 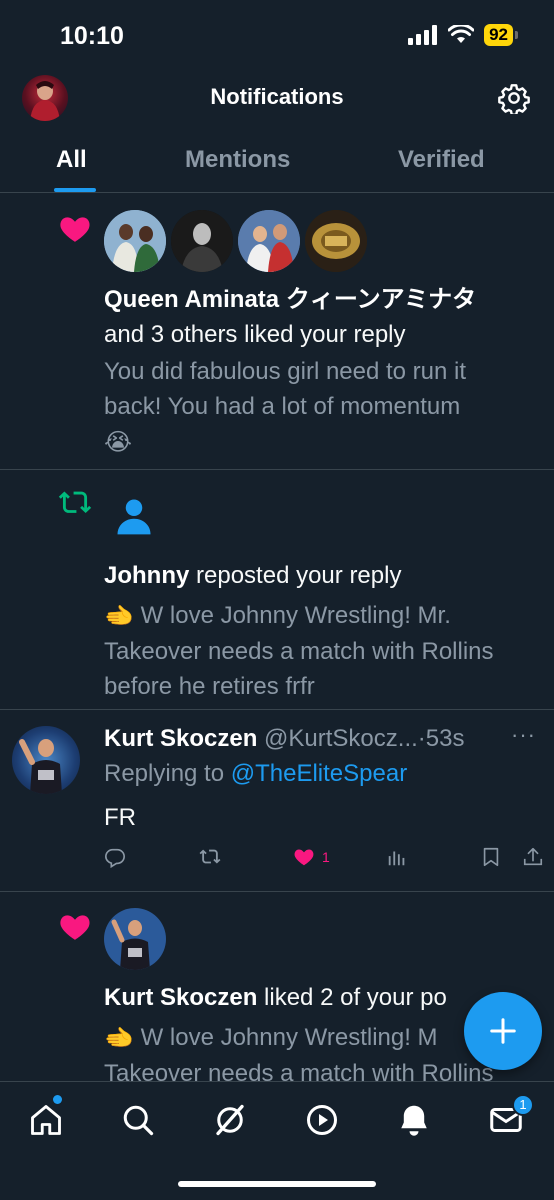 What do you see at coordinates (441, 160) in the screenshot?
I see `tab-verified: Verified` at bounding box center [441, 160].